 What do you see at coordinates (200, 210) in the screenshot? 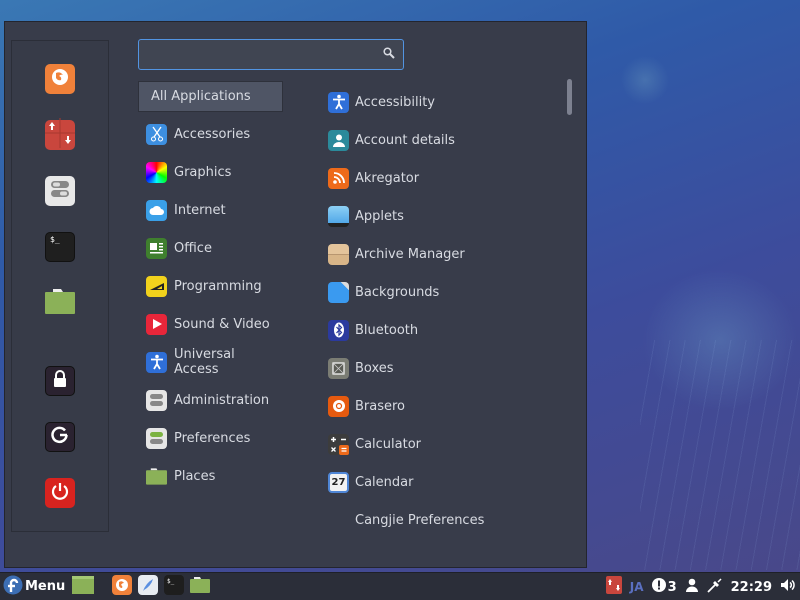
I see `category-label: Internet` at bounding box center [200, 210].